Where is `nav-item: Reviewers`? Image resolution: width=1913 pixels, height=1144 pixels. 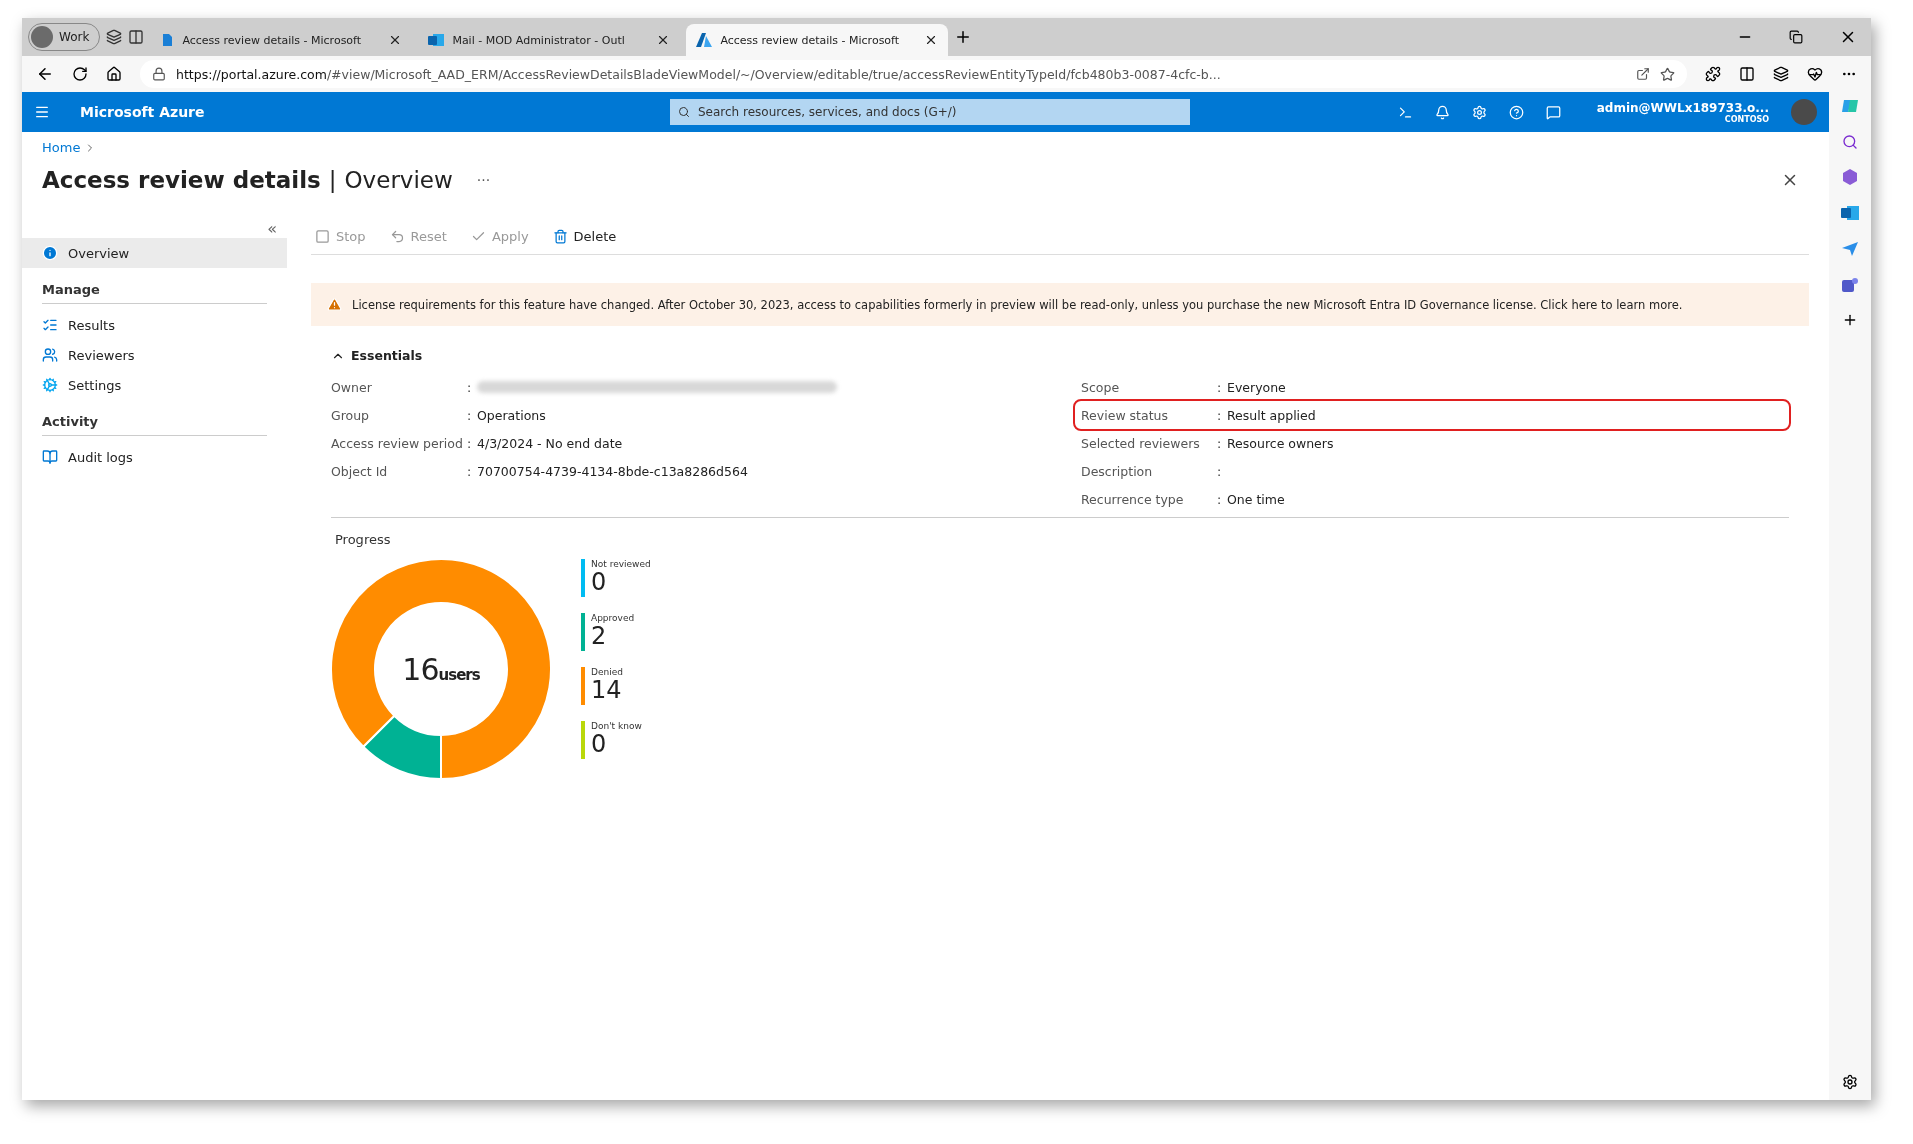
nav-item: Reviewers is located at coordinates (154, 355).